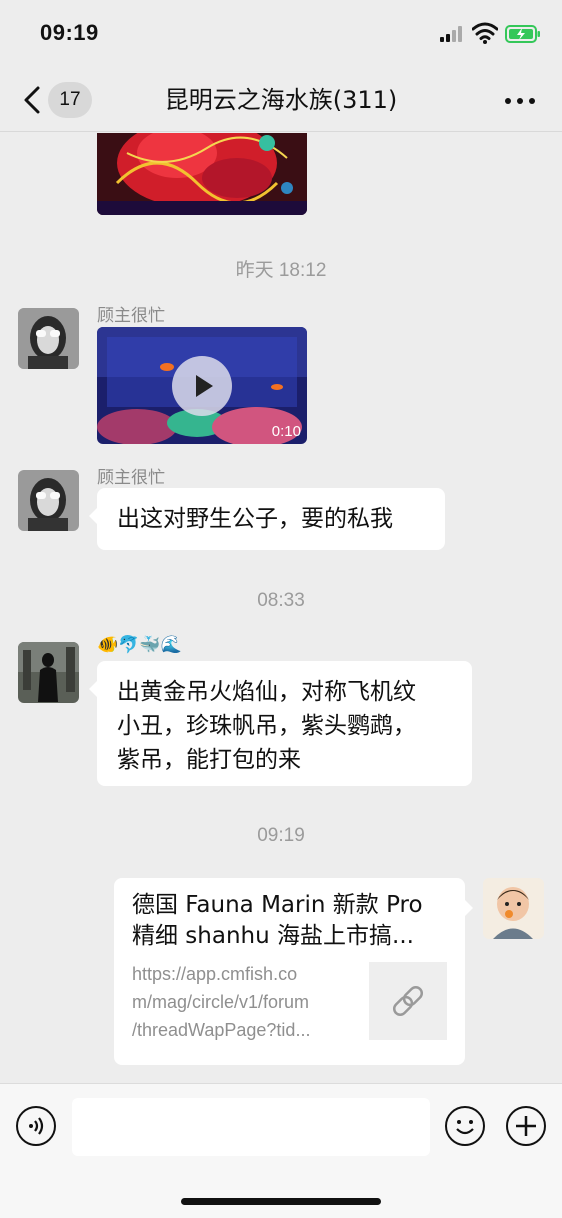 The image size is (562, 1218). Describe the element at coordinates (32, 100) in the screenshot. I see `chevron-left-icon` at that location.